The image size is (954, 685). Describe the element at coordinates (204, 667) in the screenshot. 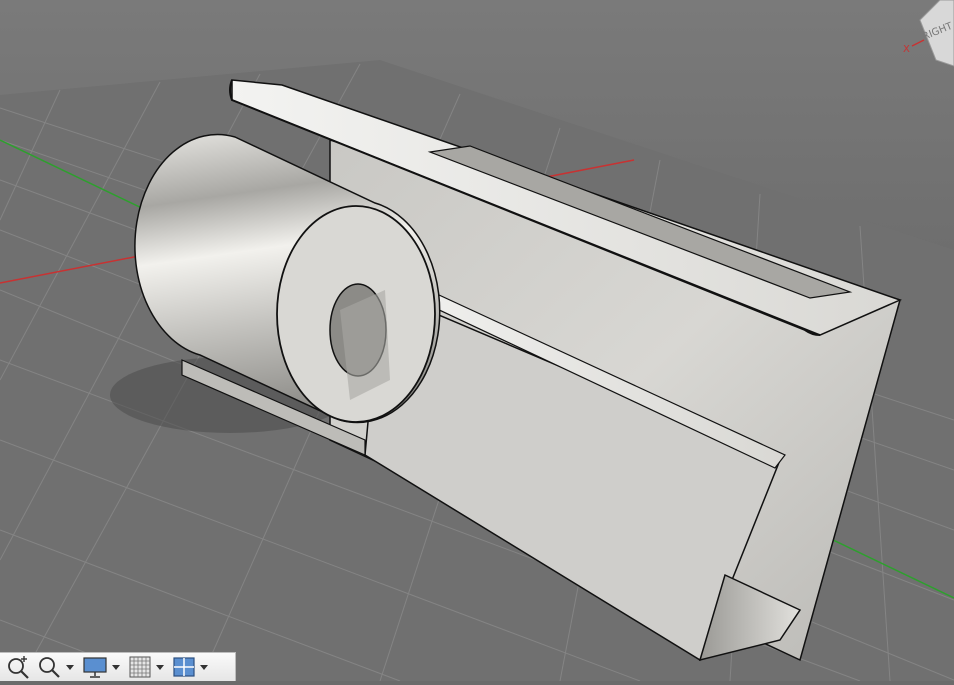

I see `viewports-dropdown-icon` at that location.